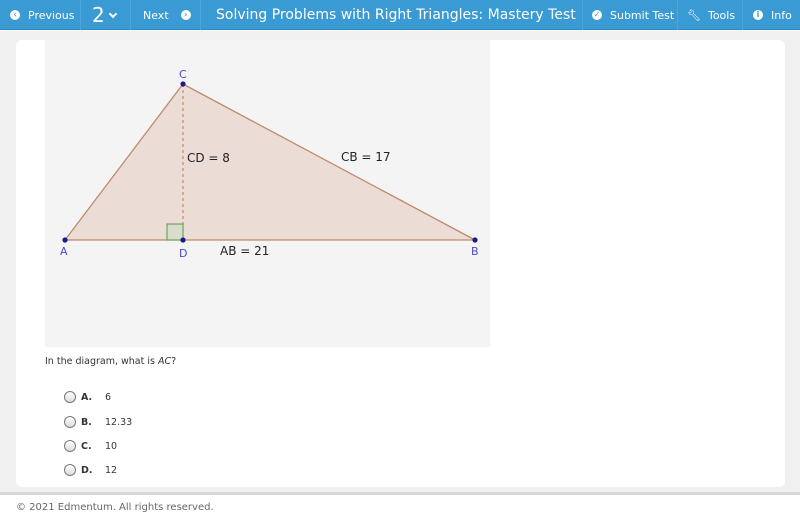 The height and width of the screenshot is (523, 800). Describe the element at coordinates (597, 15) in the screenshot. I see `check-circle-icon: ✓` at that location.